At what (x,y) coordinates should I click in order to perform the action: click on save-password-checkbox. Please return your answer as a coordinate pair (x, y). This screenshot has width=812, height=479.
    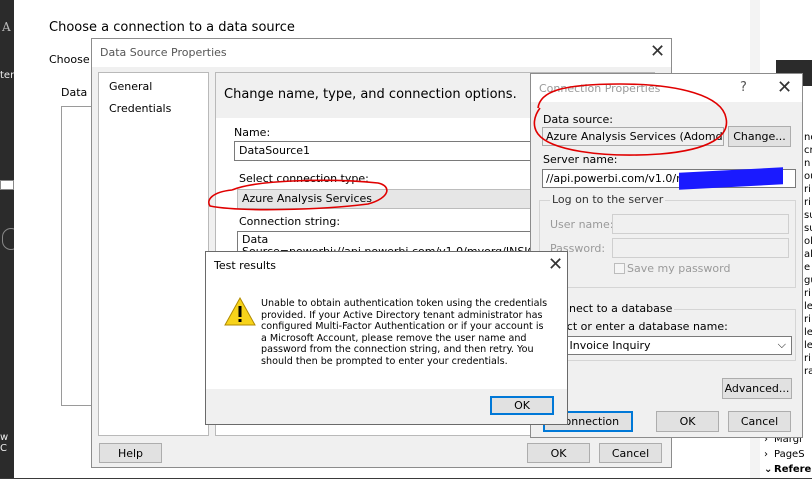
    Looking at the image, I should click on (619, 268).